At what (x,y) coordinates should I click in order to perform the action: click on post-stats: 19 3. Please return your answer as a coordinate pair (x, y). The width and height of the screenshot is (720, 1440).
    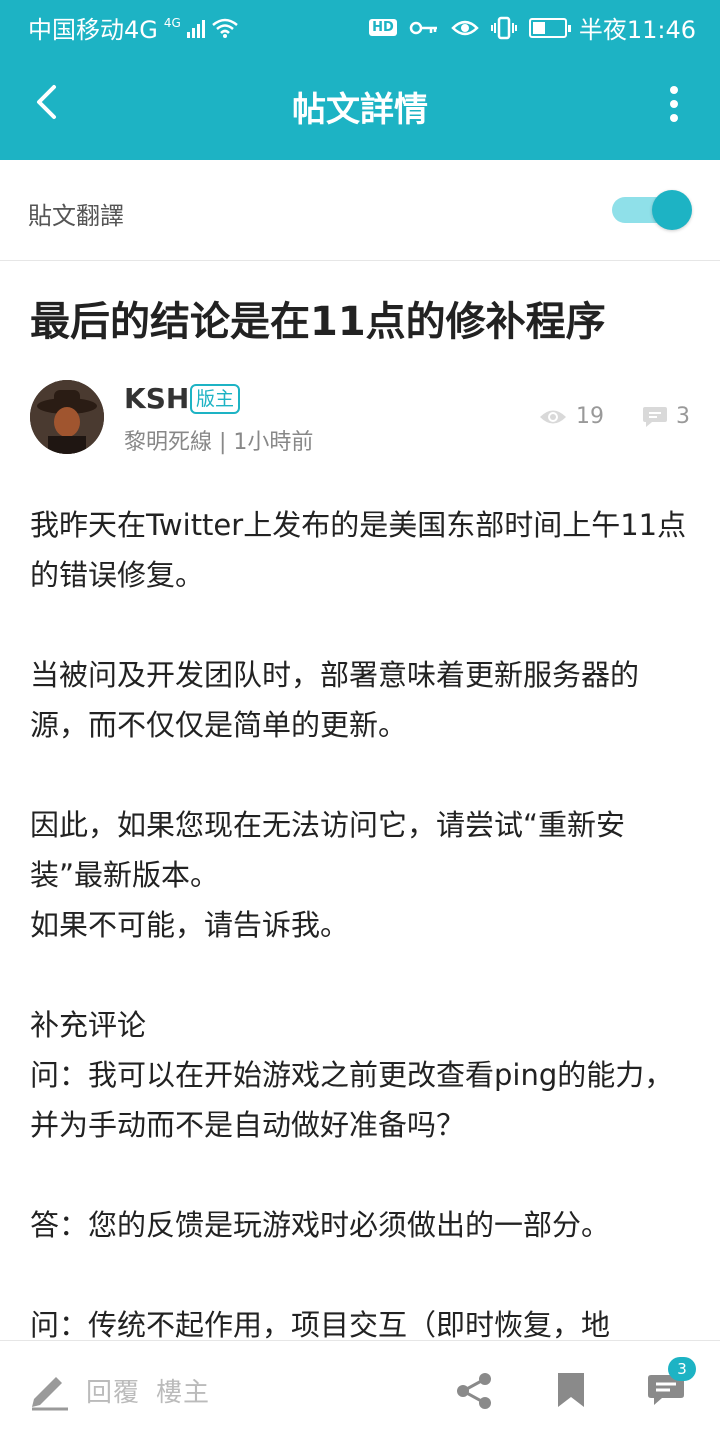
    Looking at the image, I should click on (614, 416).